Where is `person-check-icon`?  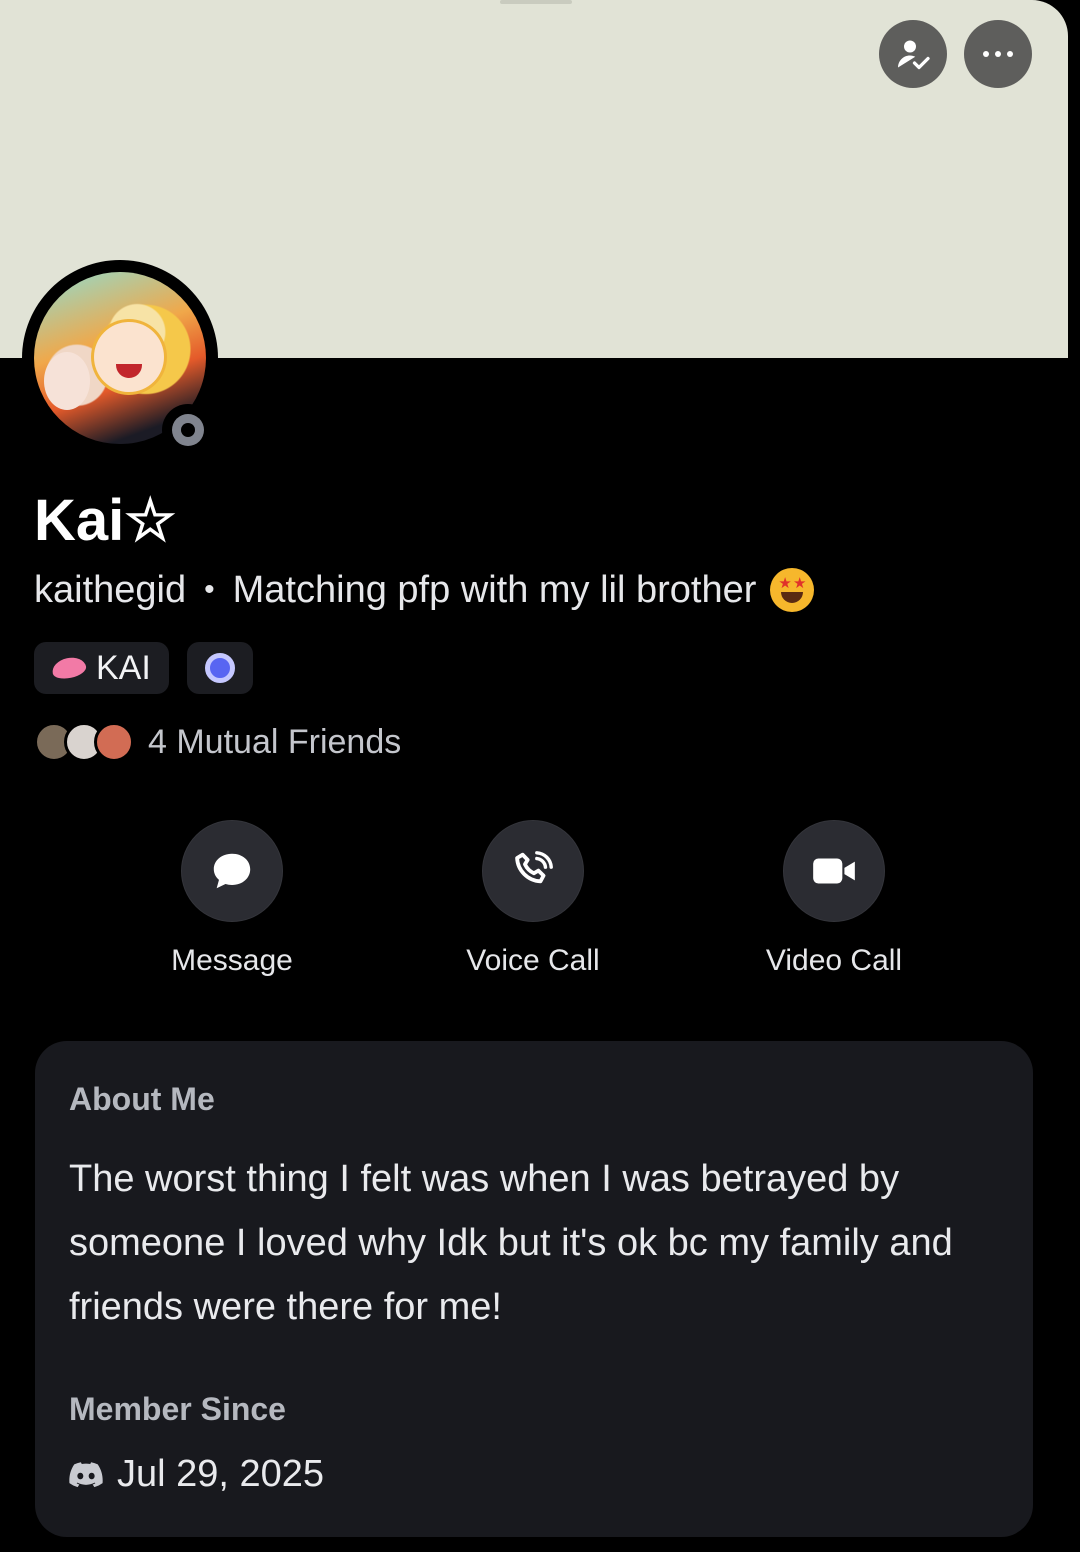
person-check-icon is located at coordinates (914, 55).